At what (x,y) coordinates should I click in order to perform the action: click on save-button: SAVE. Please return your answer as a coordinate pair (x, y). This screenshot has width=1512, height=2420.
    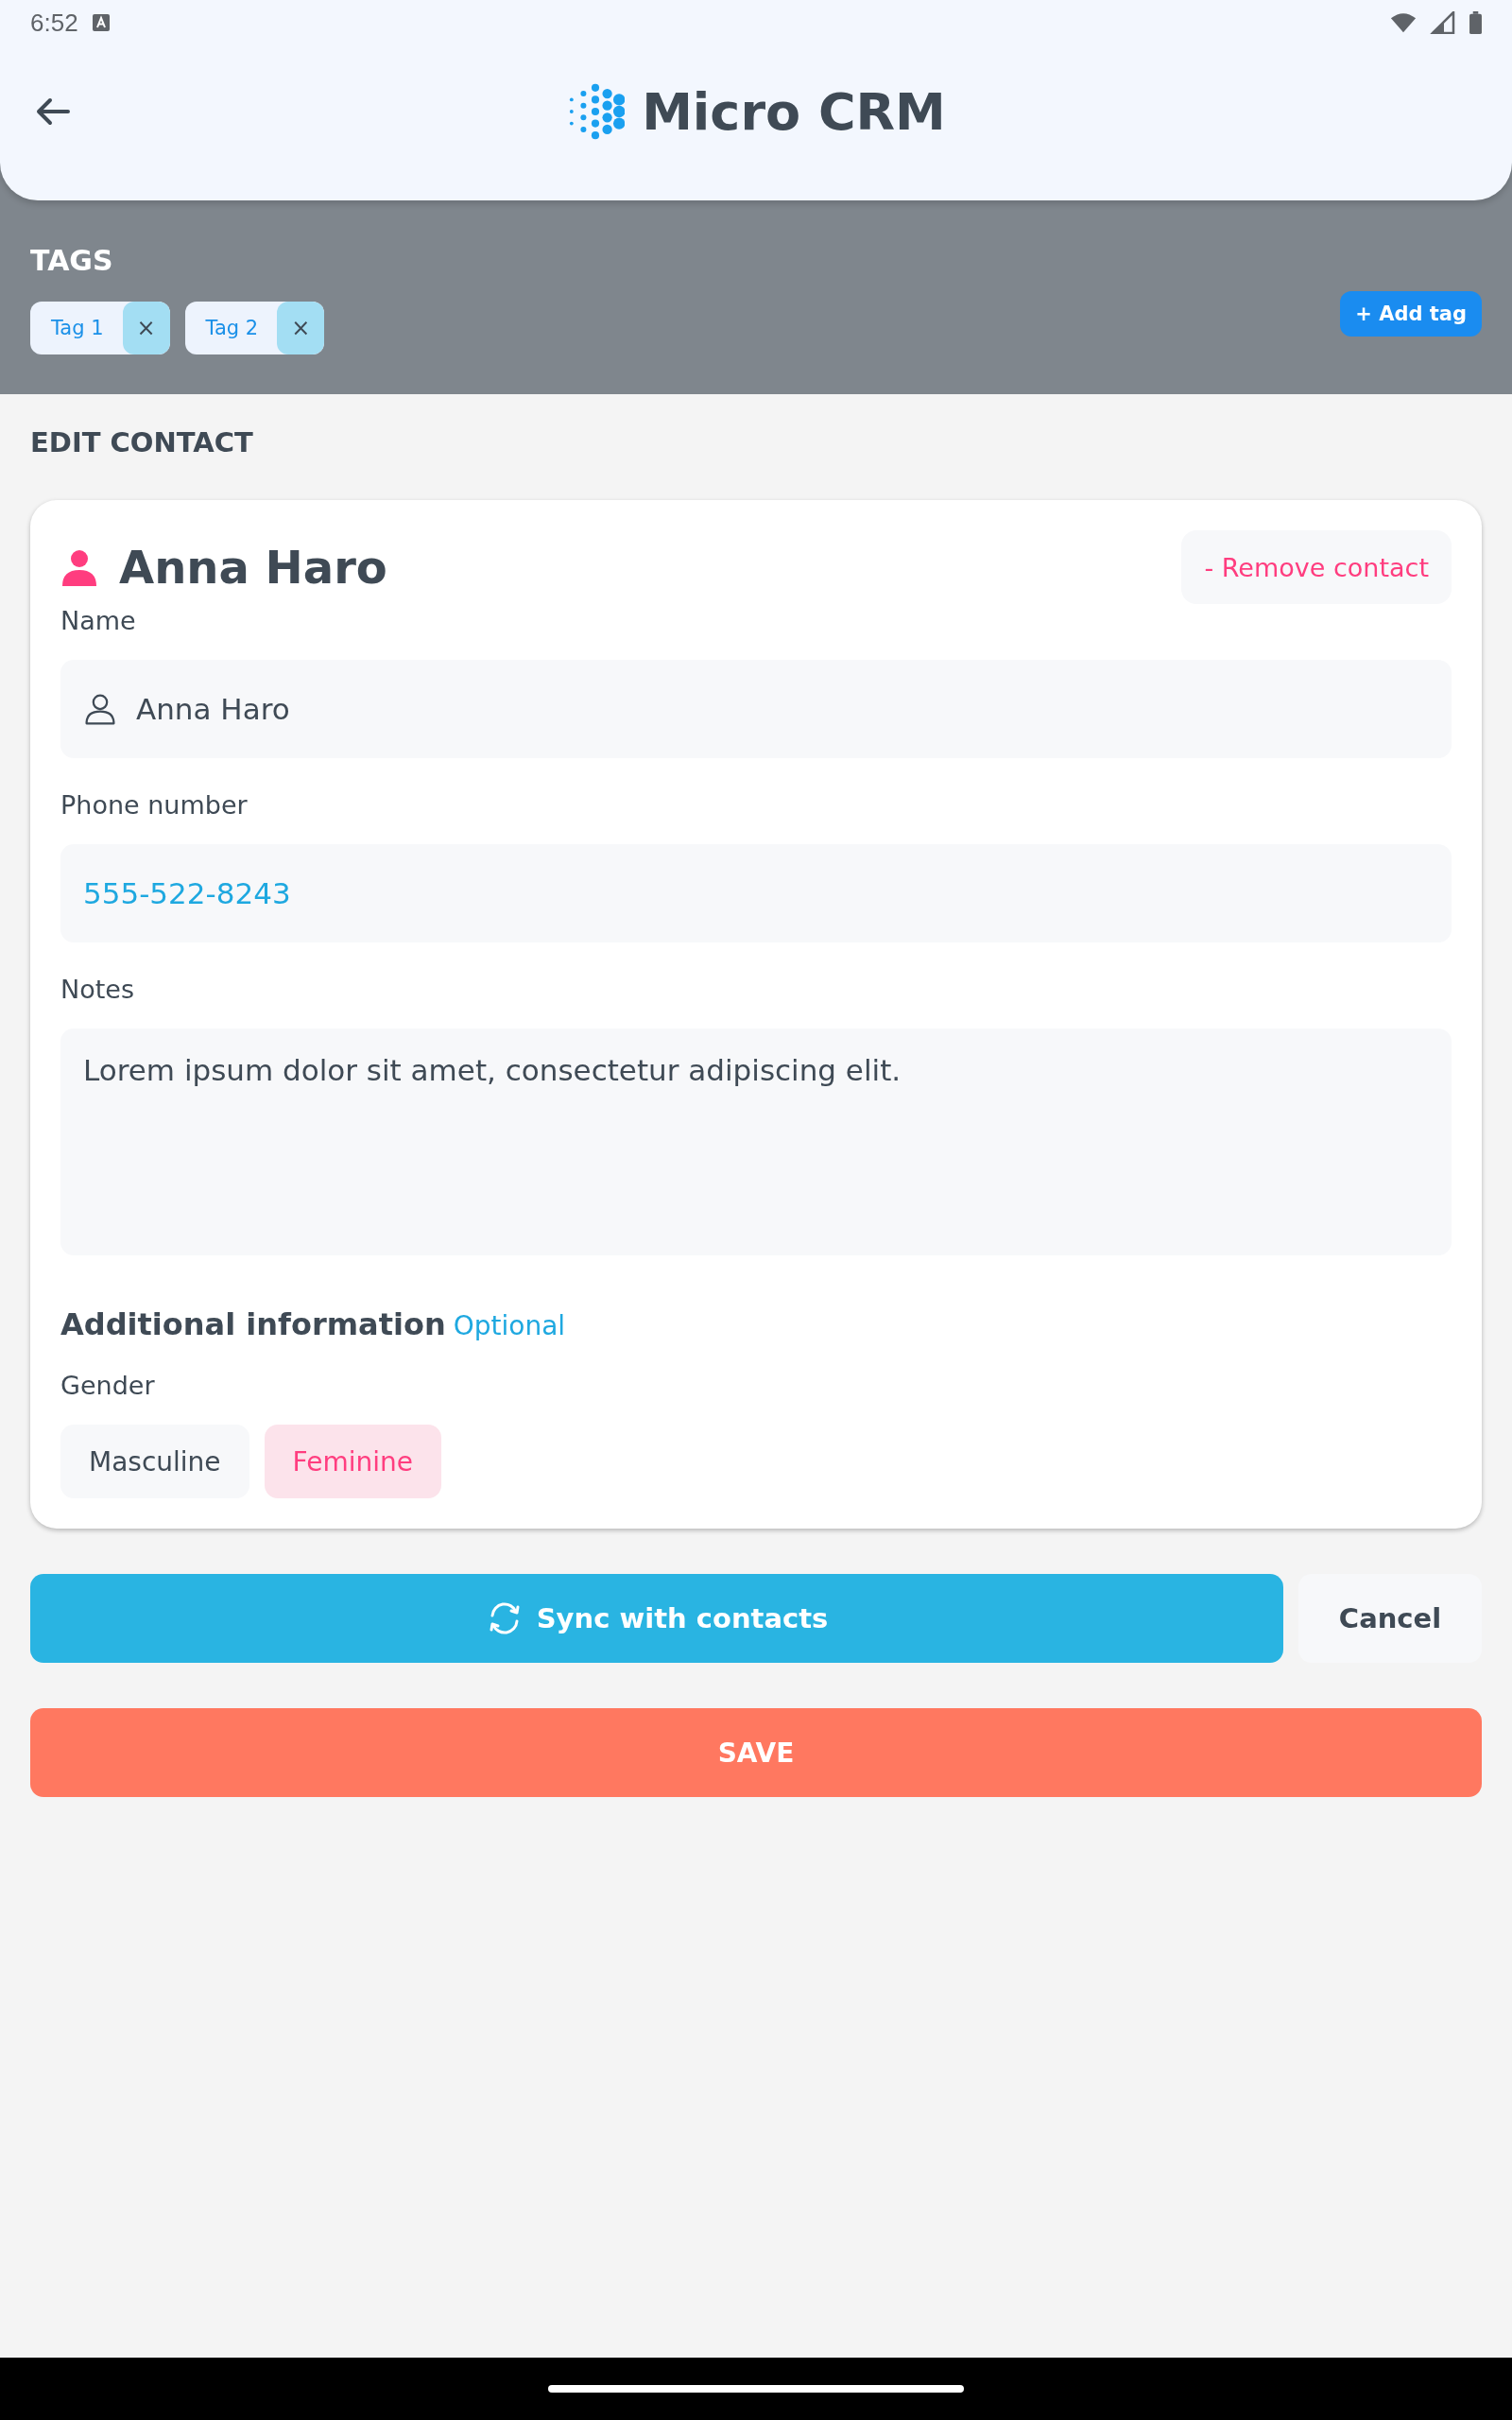
    Looking at the image, I should click on (756, 1752).